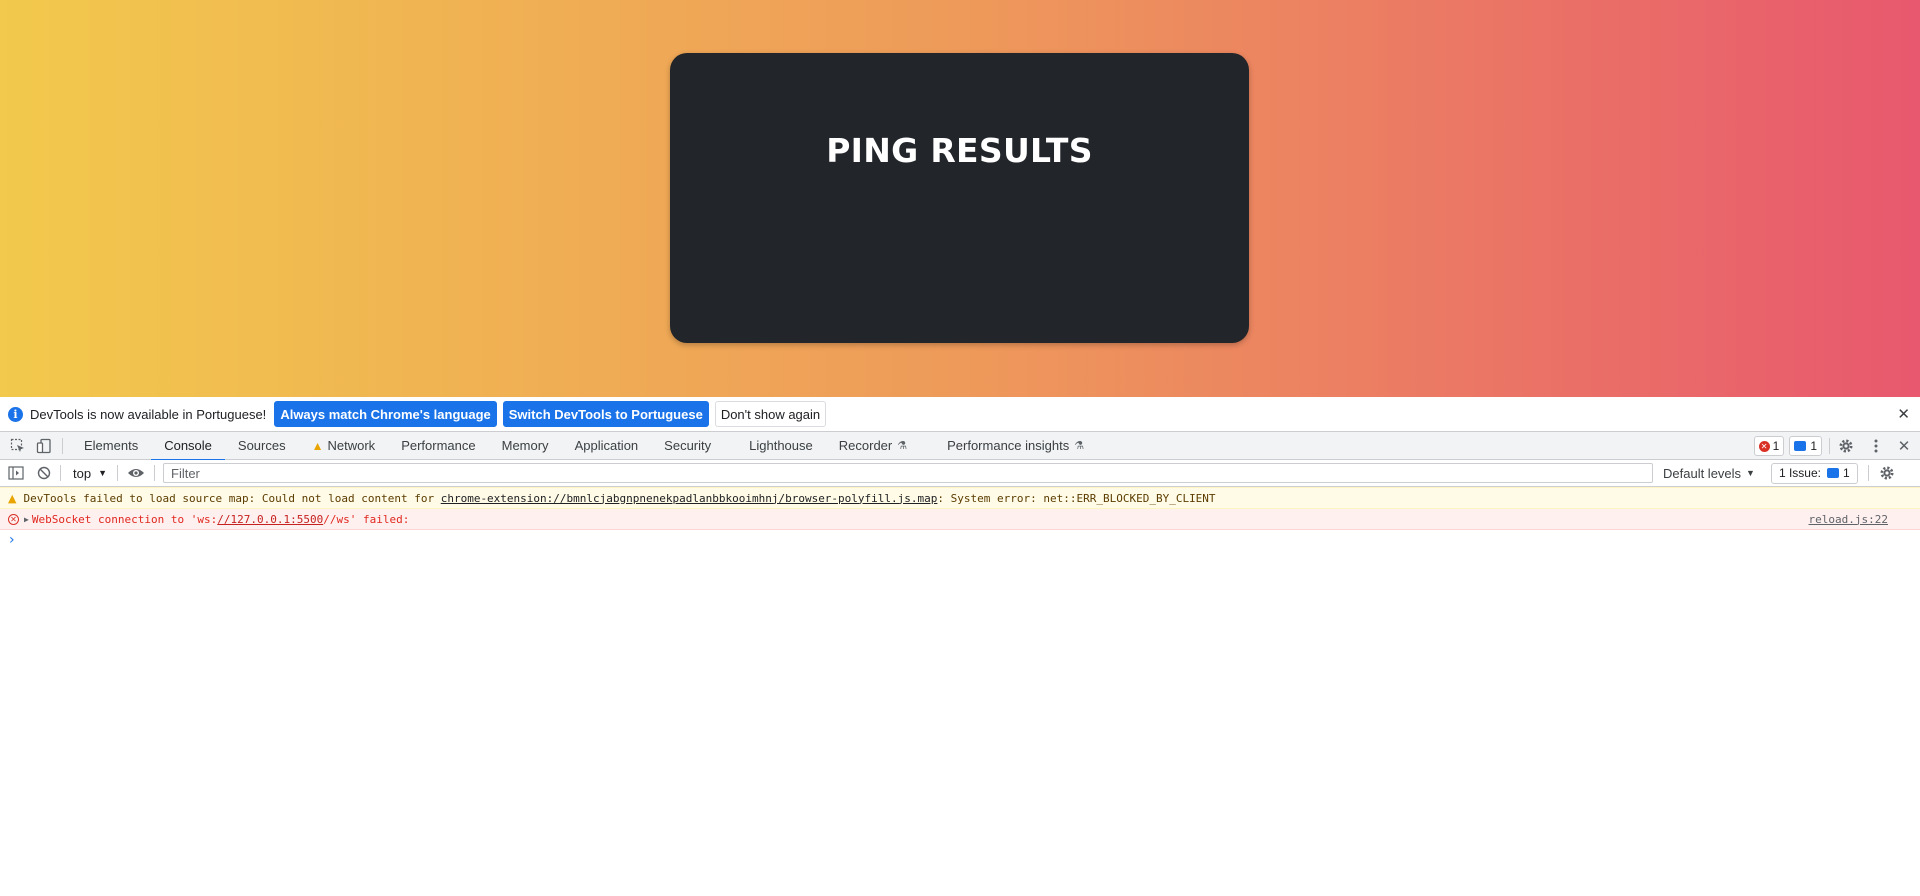  Describe the element at coordinates (1904, 446) in the screenshot. I see `close-devtools-icon: ✕` at that location.